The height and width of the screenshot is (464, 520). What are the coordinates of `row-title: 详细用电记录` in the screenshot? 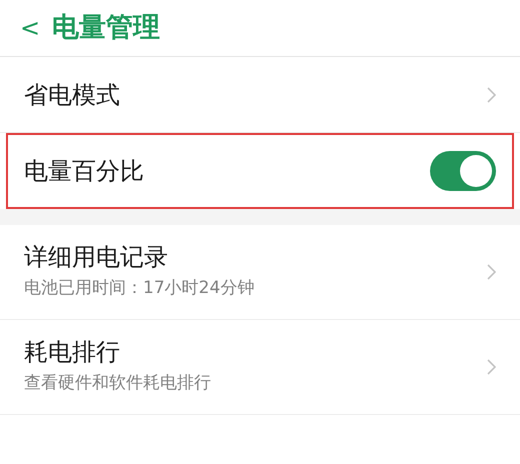 It's located at (96, 257).